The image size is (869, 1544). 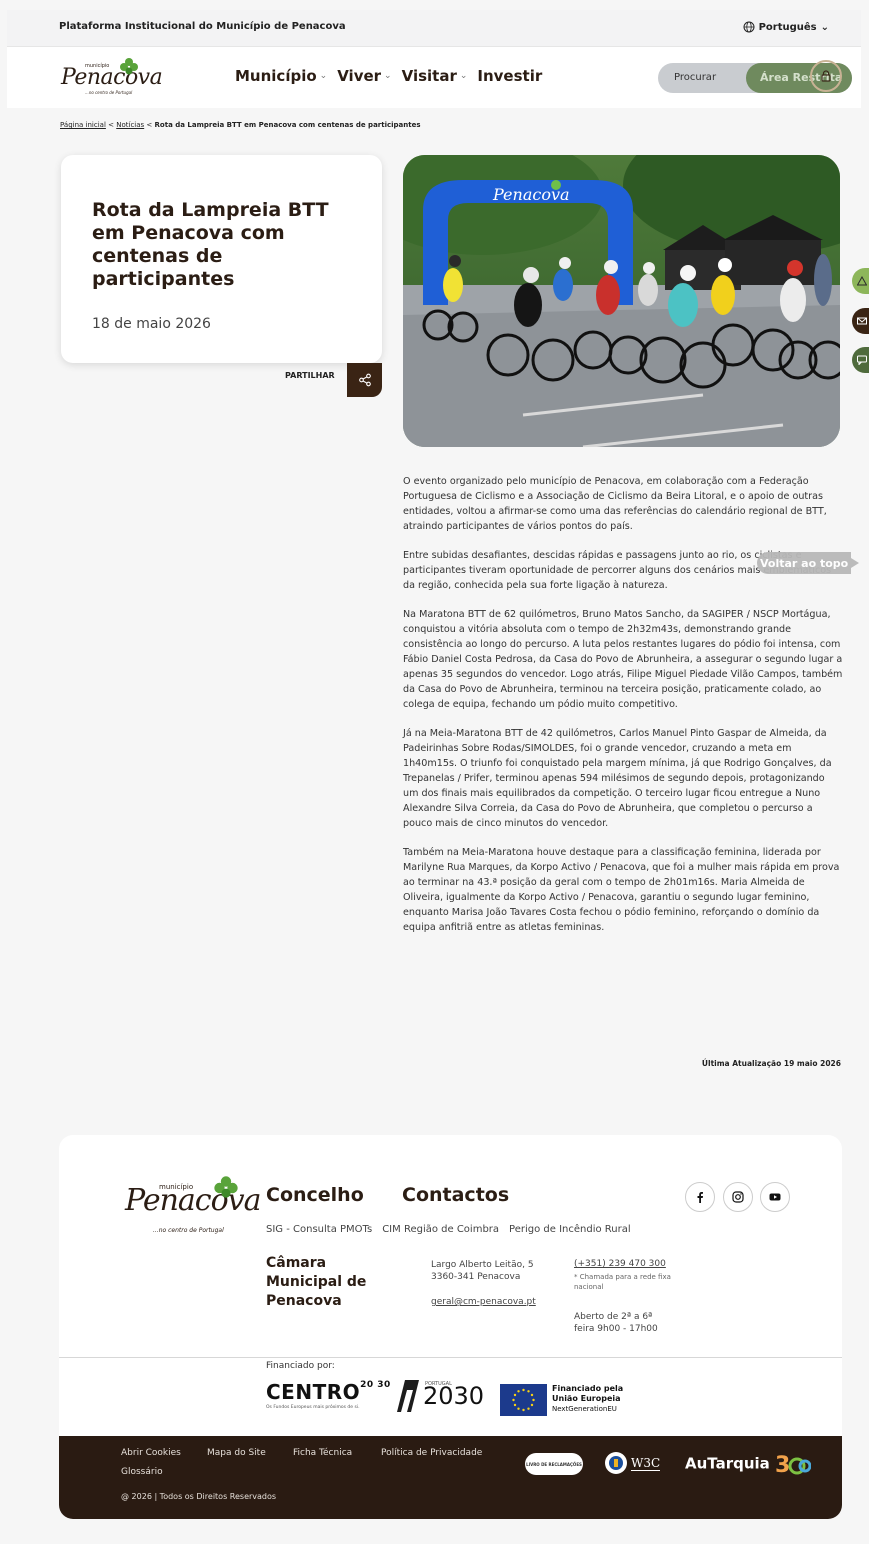 What do you see at coordinates (359, 76) in the screenshot?
I see `nav-label: Viver` at bounding box center [359, 76].